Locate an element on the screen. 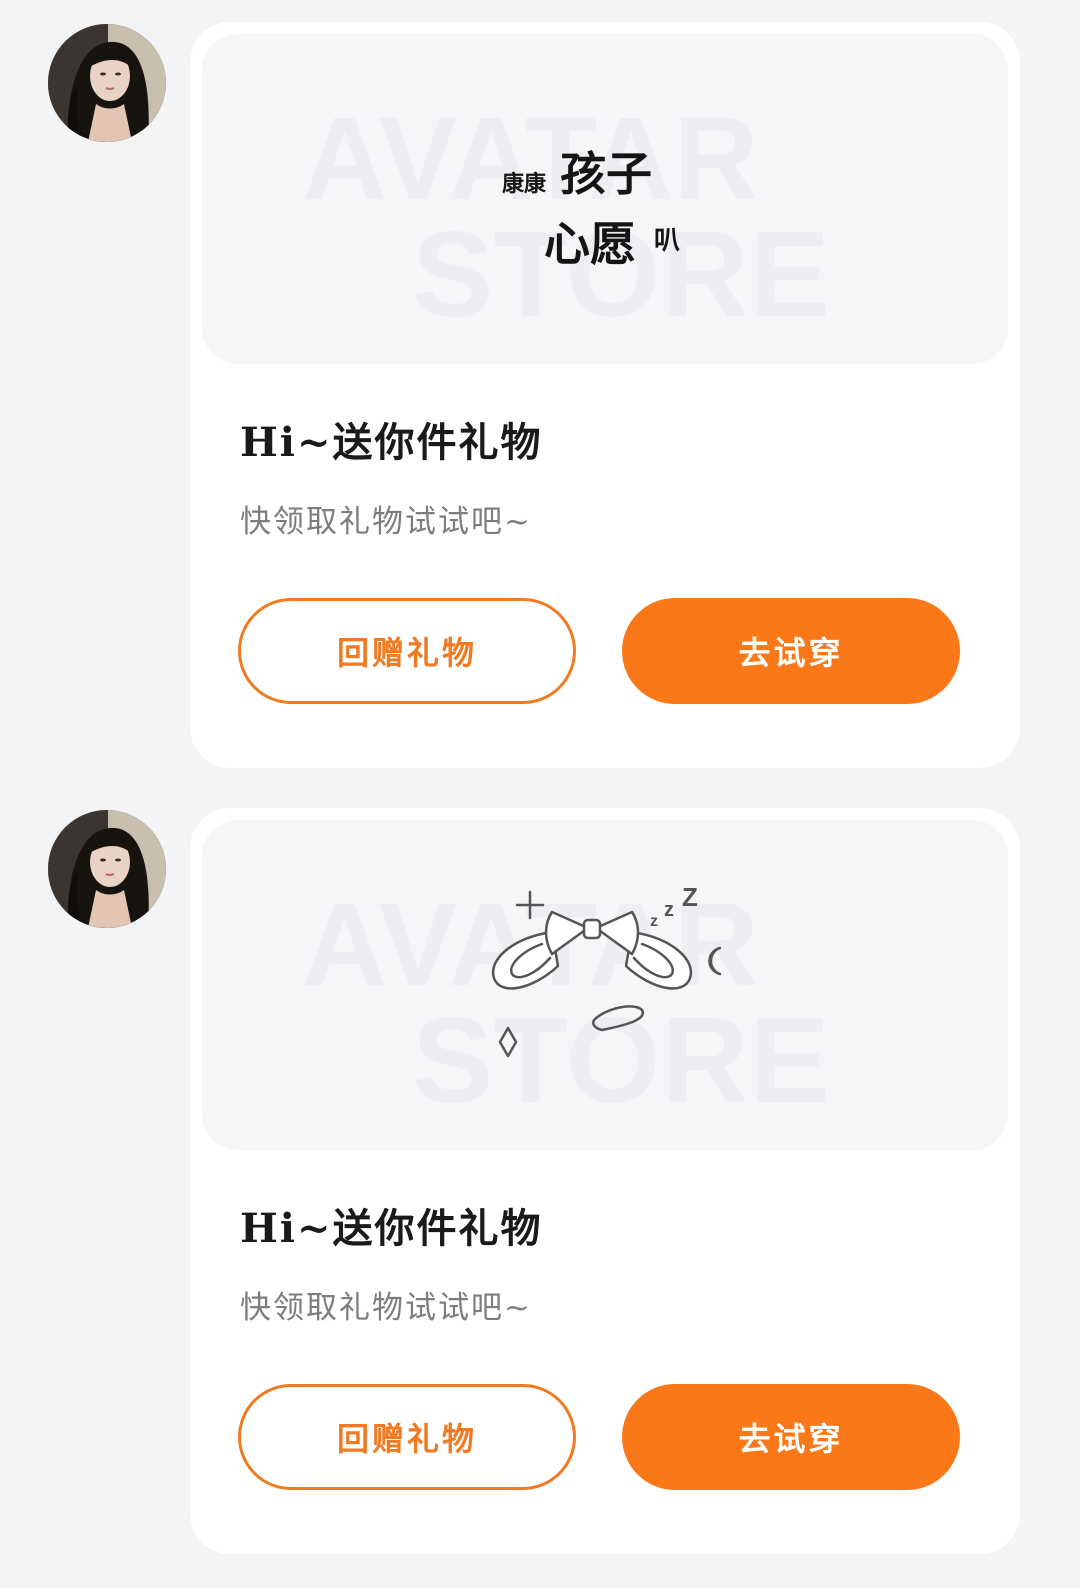 This screenshot has height=1588, width=1080. sticker-text: 康康 is located at coordinates (524, 184).